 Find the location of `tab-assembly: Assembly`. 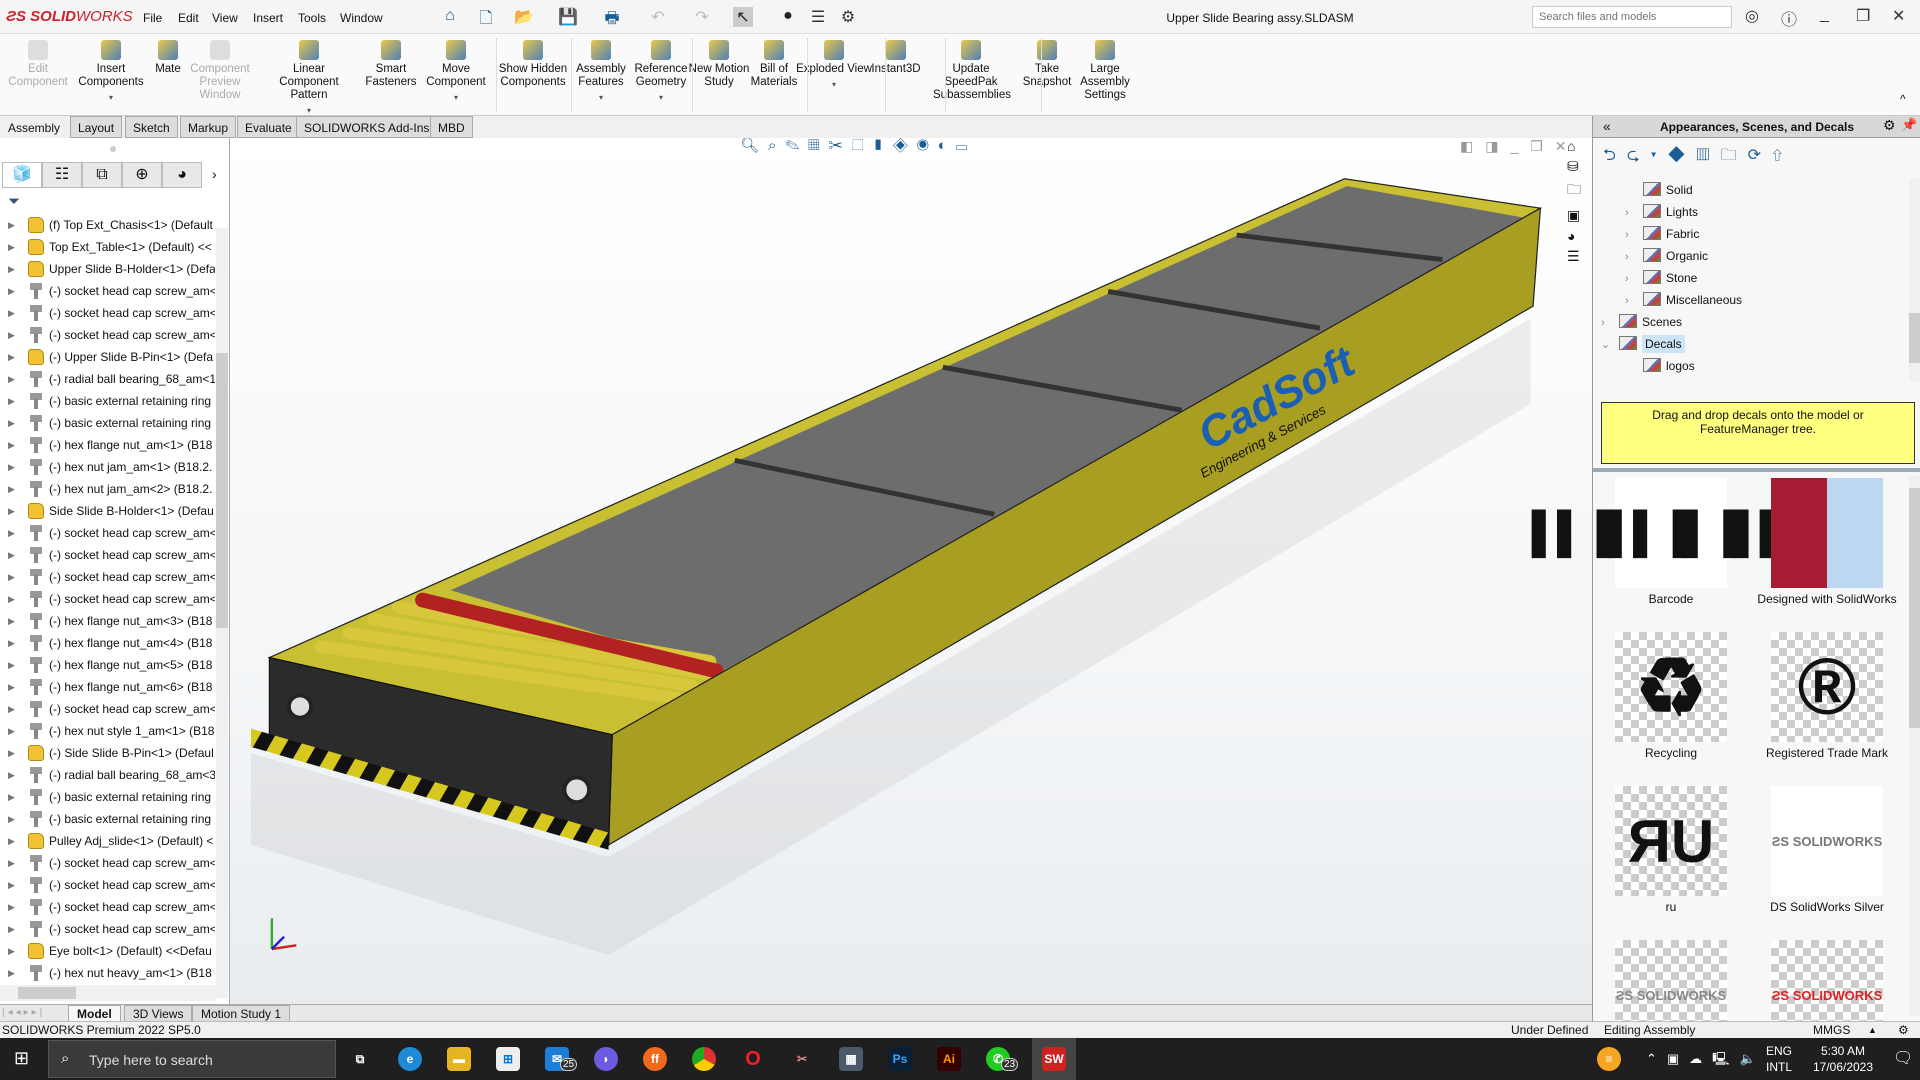

tab-assembly: Assembly is located at coordinates (34, 127).